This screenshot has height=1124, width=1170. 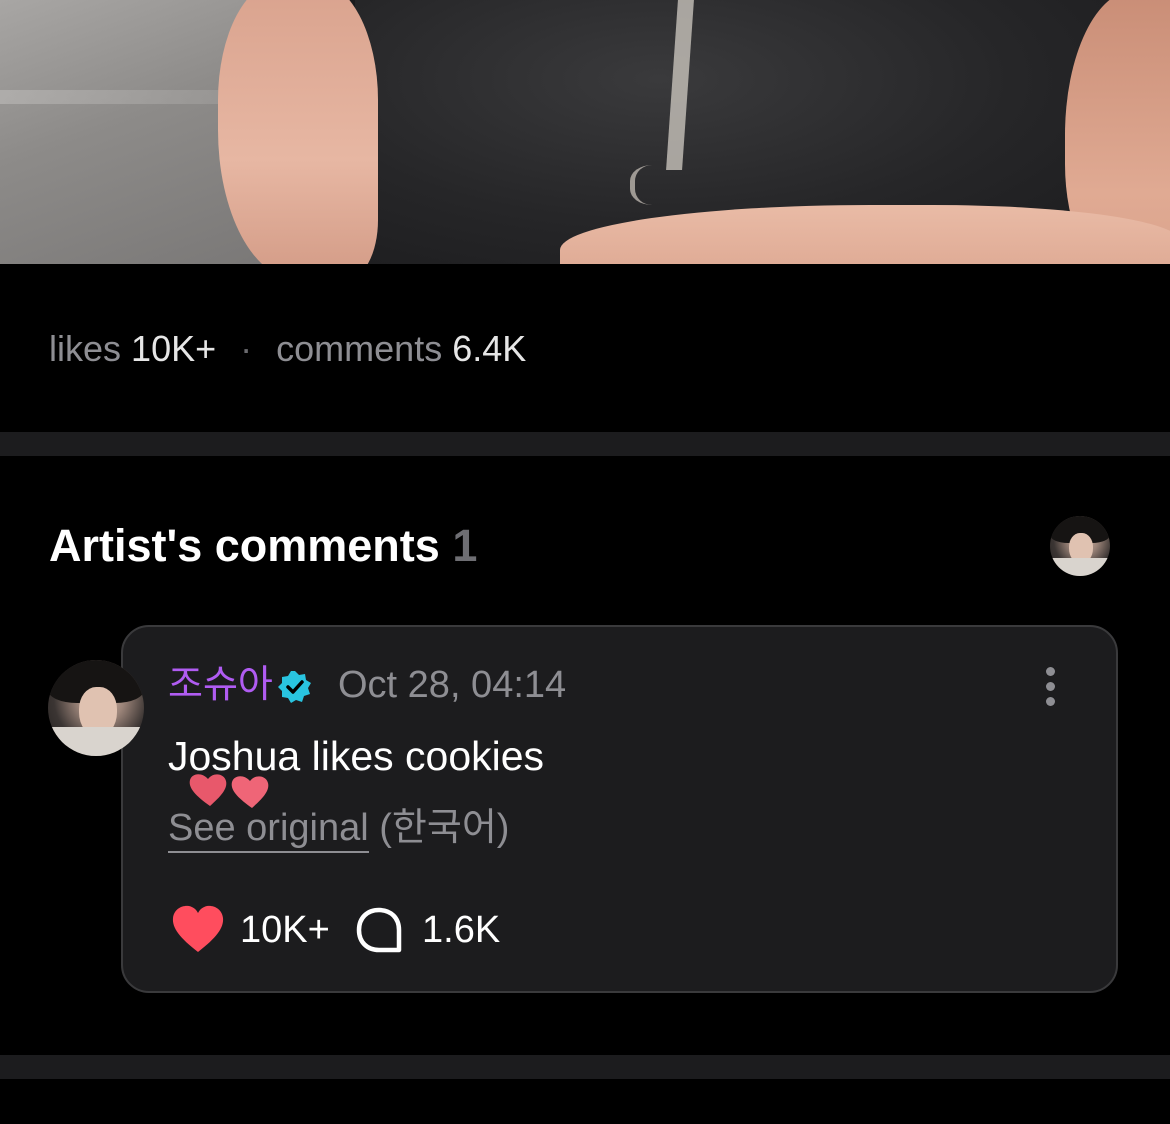 I want to click on likes-label: likes, so click(x=85, y=348).